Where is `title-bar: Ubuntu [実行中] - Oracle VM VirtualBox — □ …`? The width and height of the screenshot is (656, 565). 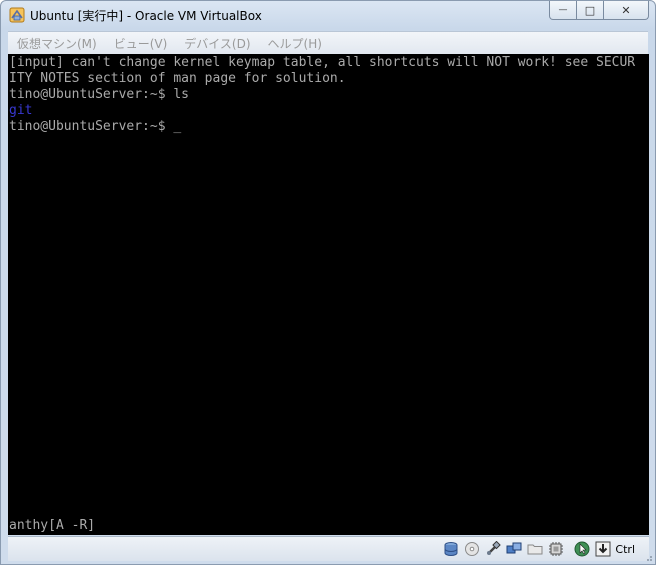
title-bar: Ubuntu [実行中] - Oracle VM VirtualBox — □ … is located at coordinates (328, 16).